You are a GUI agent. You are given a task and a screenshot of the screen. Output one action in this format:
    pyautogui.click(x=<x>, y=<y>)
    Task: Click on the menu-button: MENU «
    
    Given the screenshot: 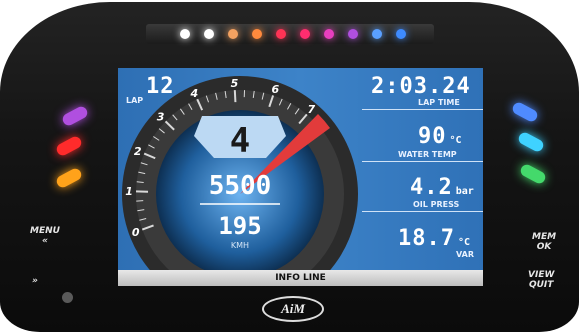 What is the action you would take?
    pyautogui.click(x=45, y=236)
    